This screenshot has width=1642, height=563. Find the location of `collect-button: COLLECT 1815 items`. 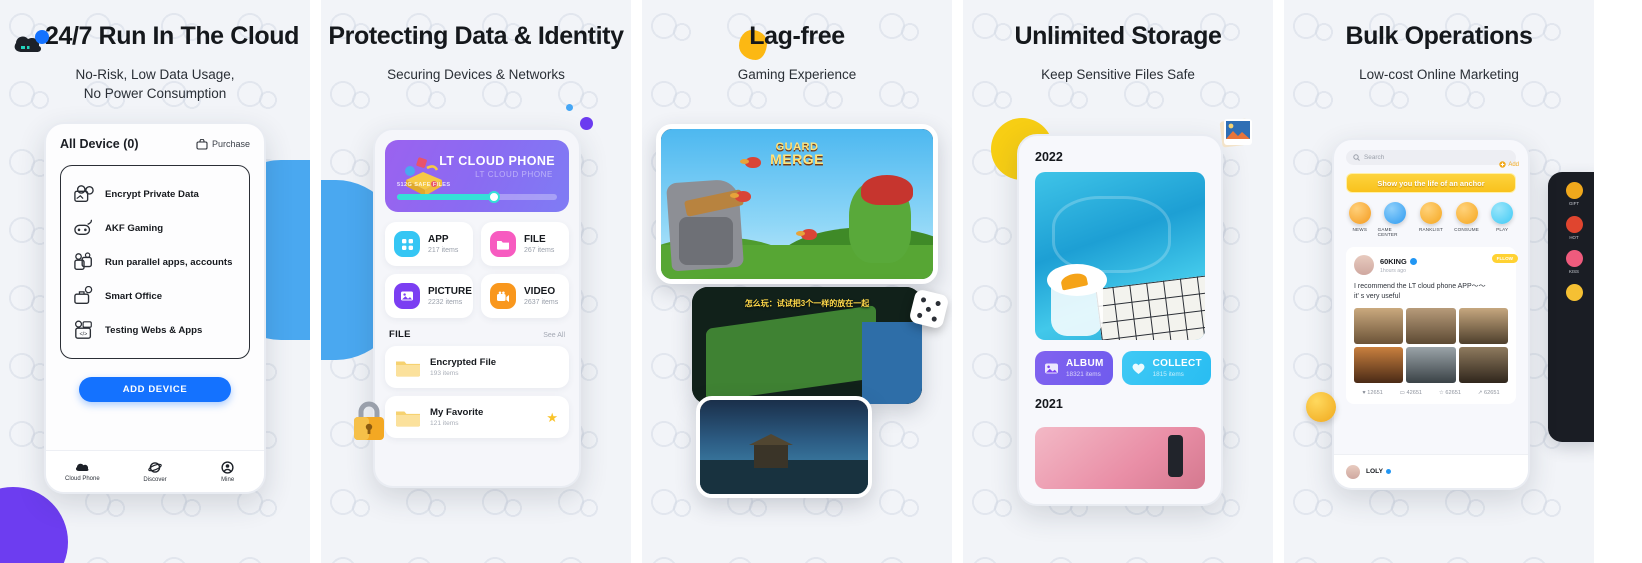

collect-button: COLLECT 1815 items is located at coordinates (1166, 368).